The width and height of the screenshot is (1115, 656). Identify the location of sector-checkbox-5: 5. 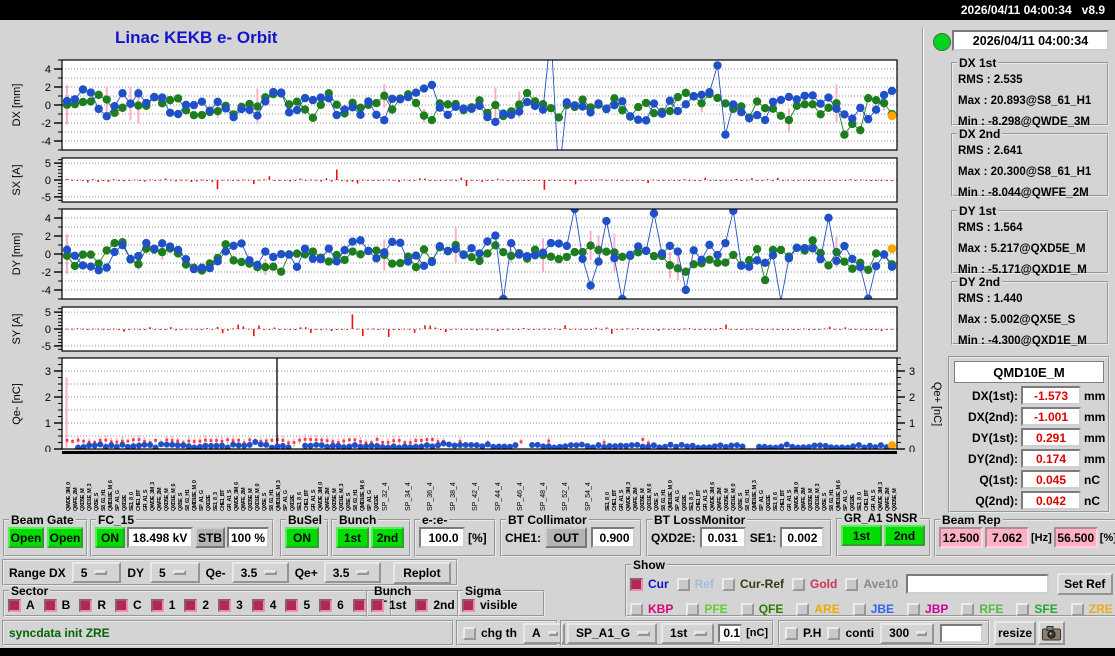
(297, 605).